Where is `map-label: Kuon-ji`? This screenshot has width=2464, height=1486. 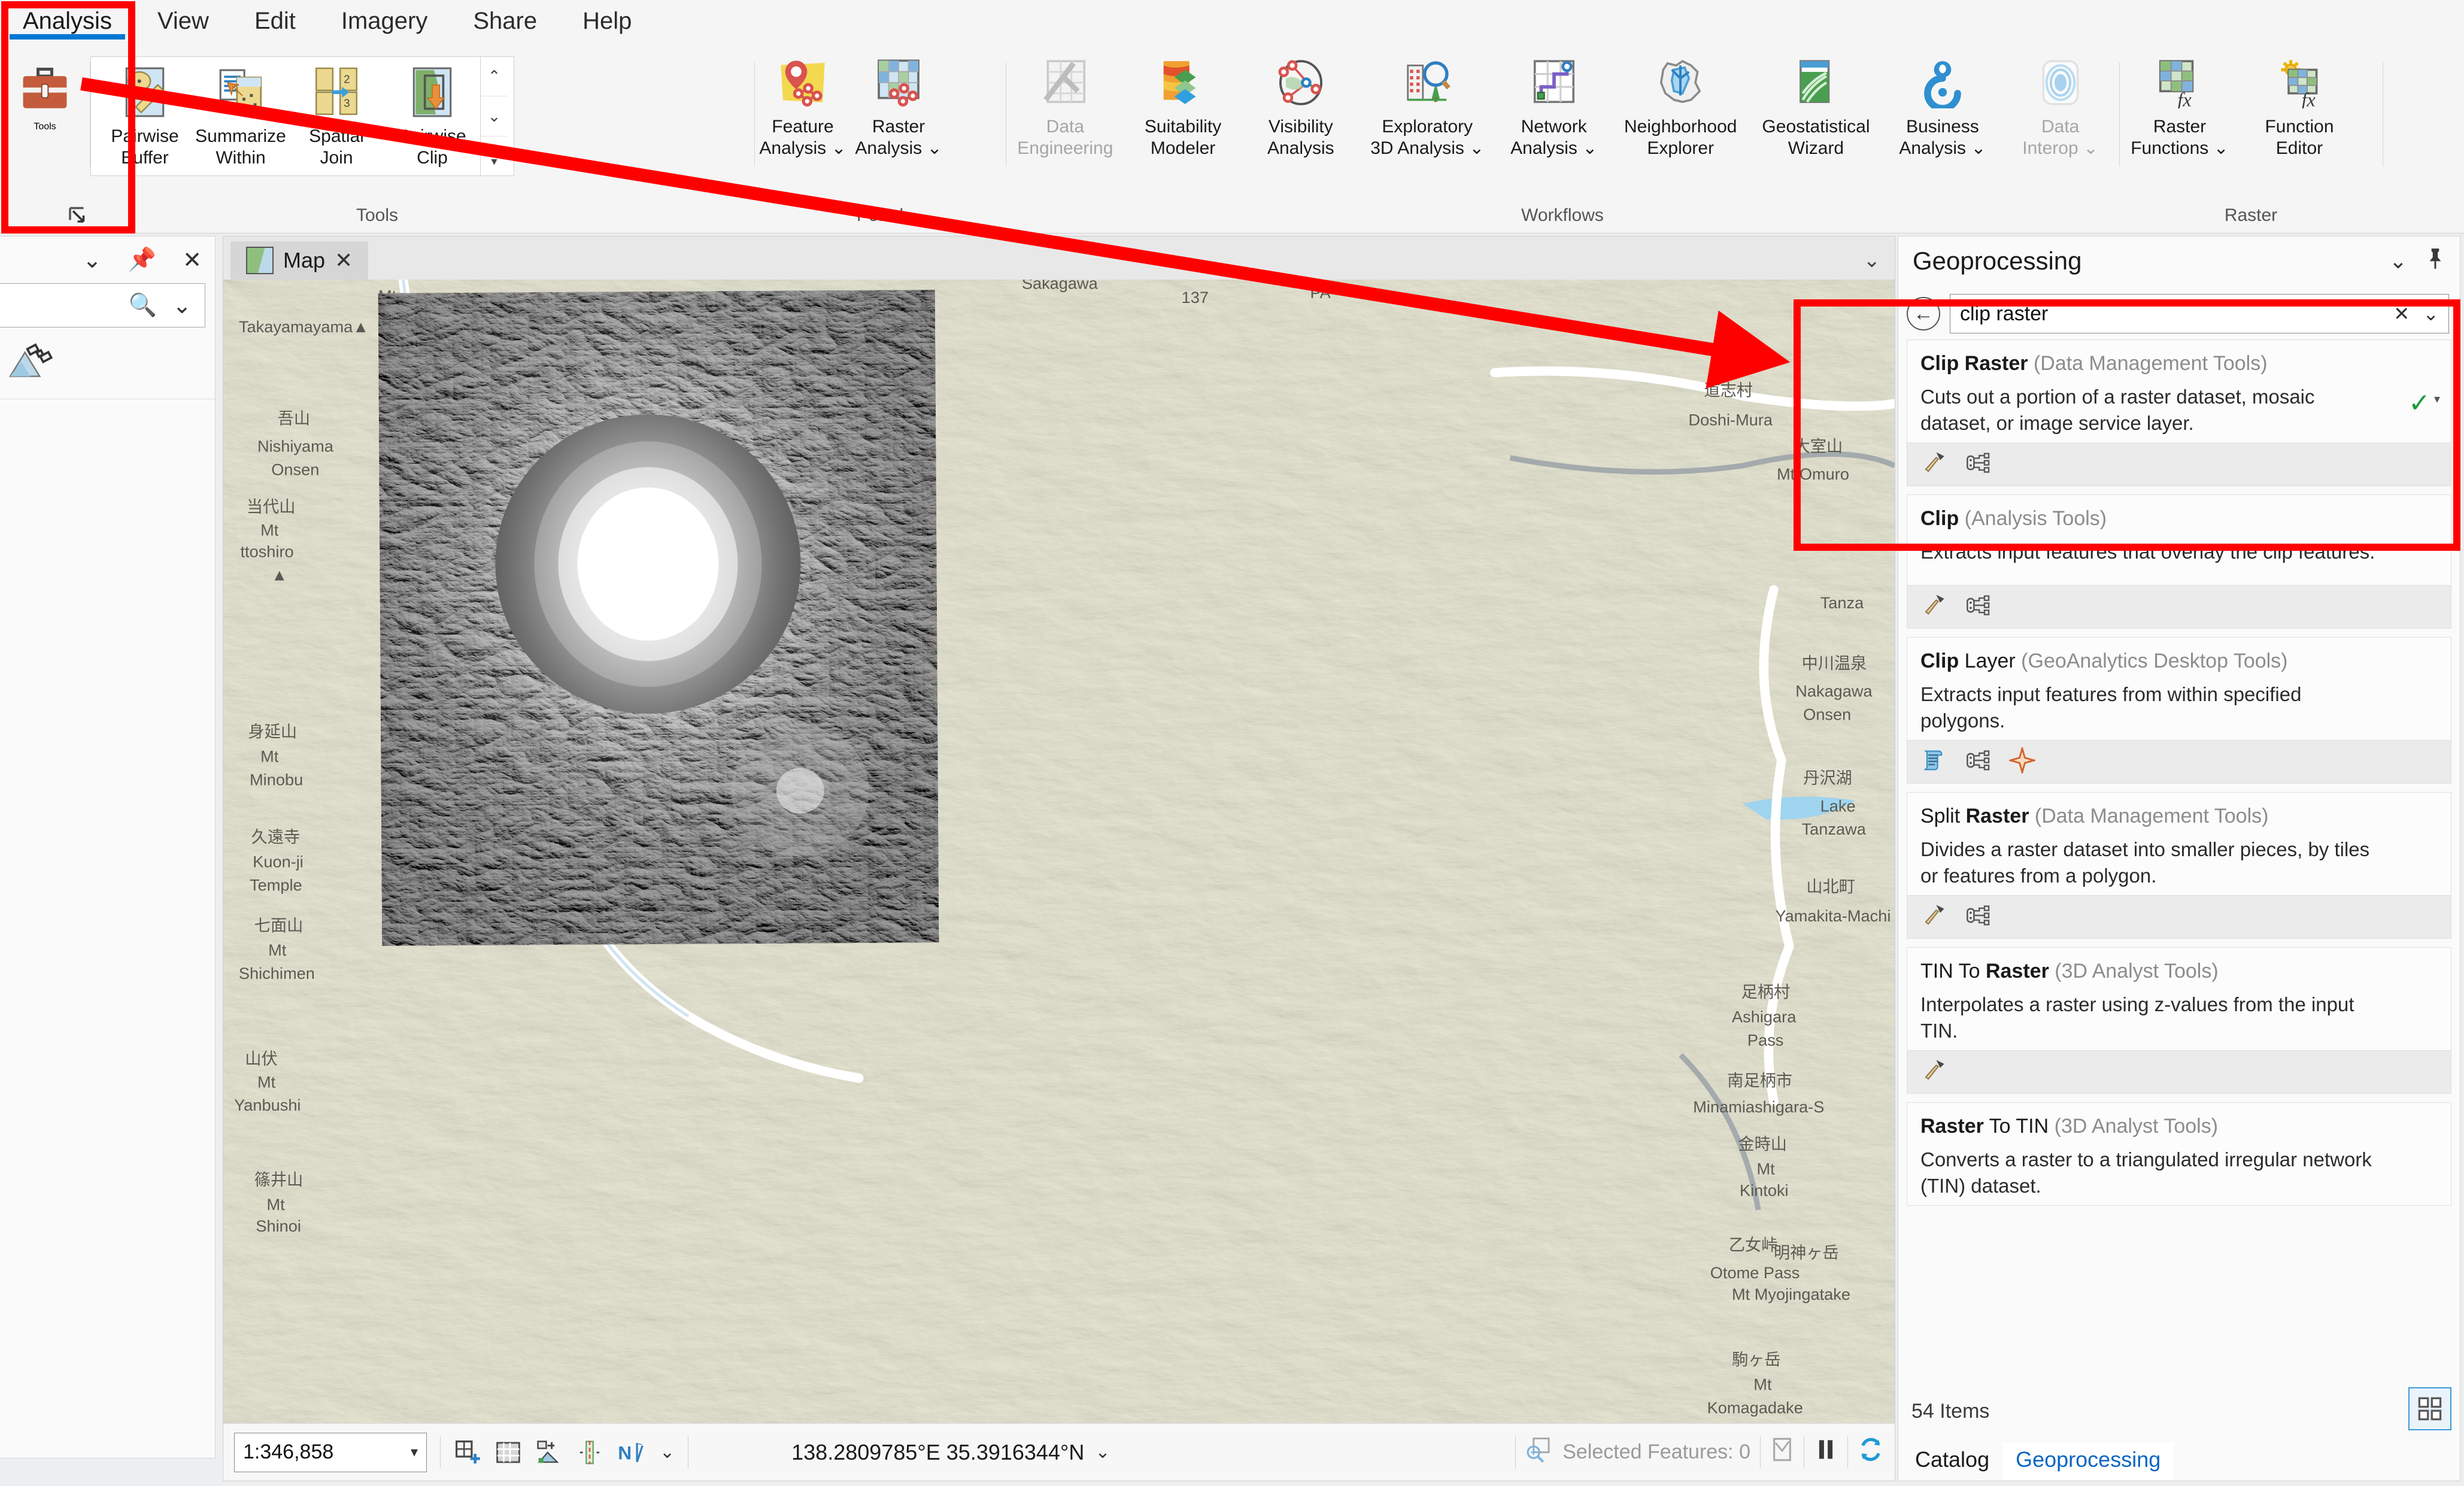 map-label: Kuon-ji is located at coordinates (278, 862).